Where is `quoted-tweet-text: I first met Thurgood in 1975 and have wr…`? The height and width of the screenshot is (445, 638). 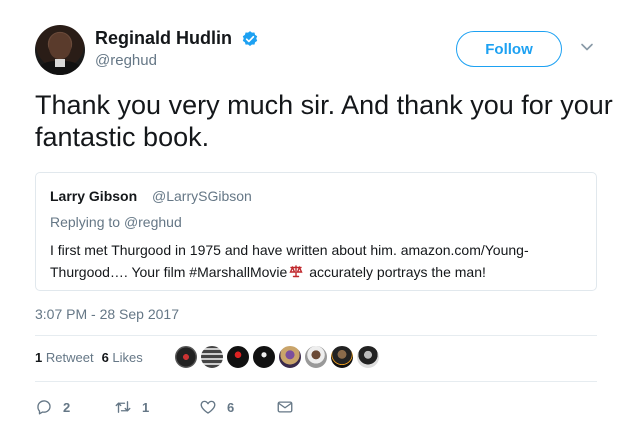
quoted-tweet-text: I first met Thurgood in 1975 and have wr… is located at coordinates (315, 261).